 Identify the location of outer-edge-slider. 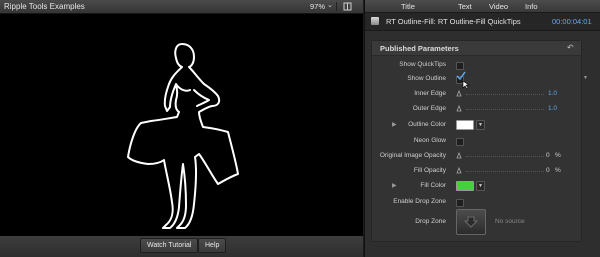
(505, 110).